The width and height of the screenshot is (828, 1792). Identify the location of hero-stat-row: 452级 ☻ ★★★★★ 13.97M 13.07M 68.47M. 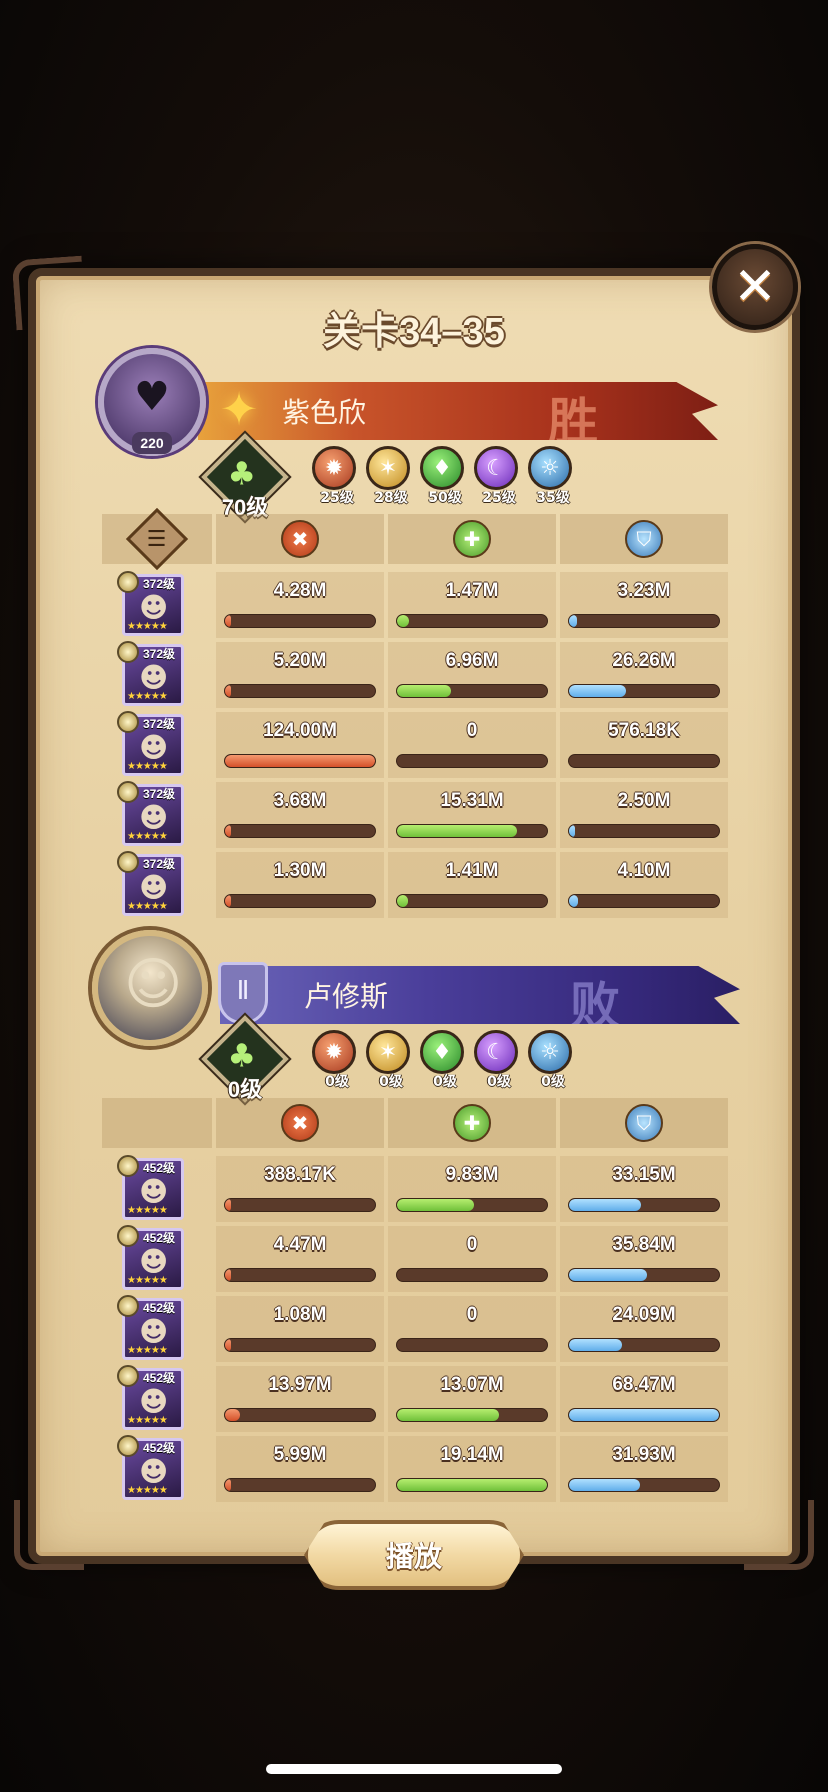
(415, 1398).